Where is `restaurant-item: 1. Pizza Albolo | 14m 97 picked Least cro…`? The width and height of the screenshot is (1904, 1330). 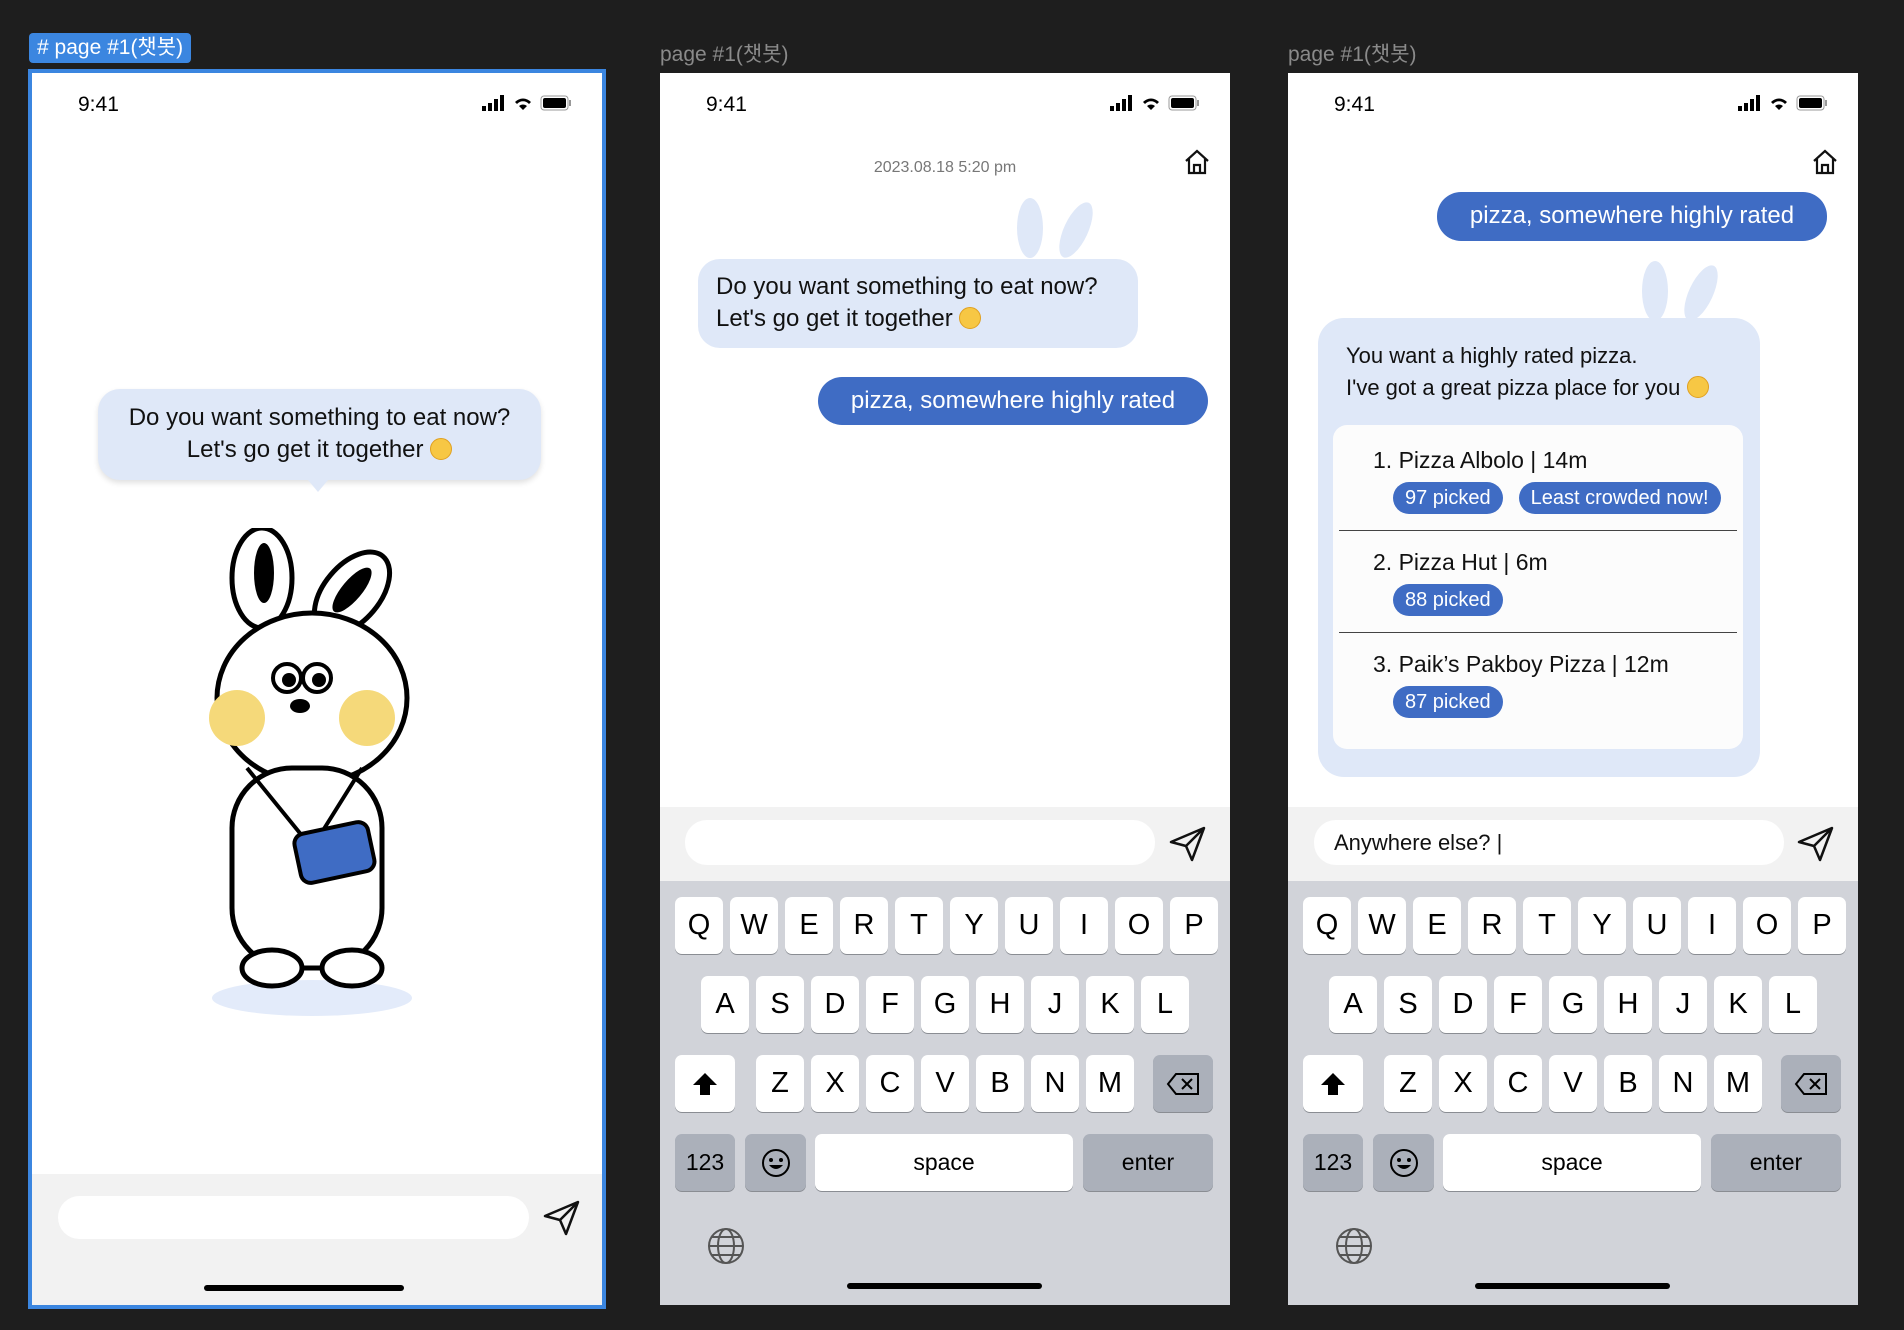
restaurant-item: 1. Pizza Albolo | 14m 97 picked Least cro… is located at coordinates (1538, 480).